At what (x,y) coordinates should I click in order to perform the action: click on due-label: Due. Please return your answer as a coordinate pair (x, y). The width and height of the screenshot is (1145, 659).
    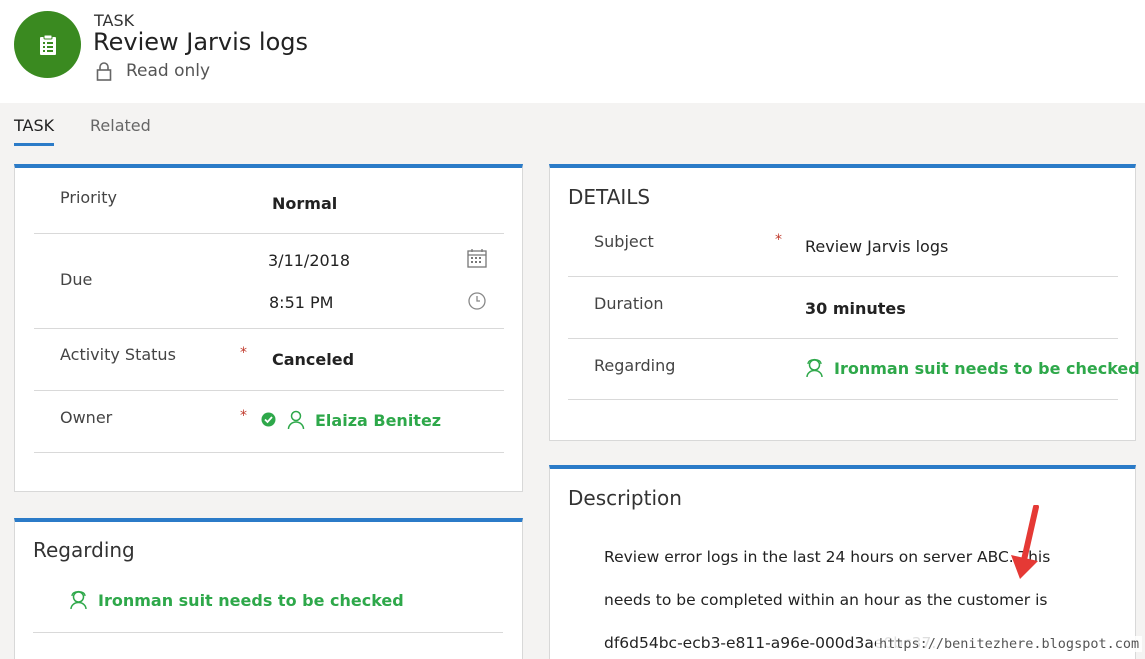
    Looking at the image, I should click on (76, 279).